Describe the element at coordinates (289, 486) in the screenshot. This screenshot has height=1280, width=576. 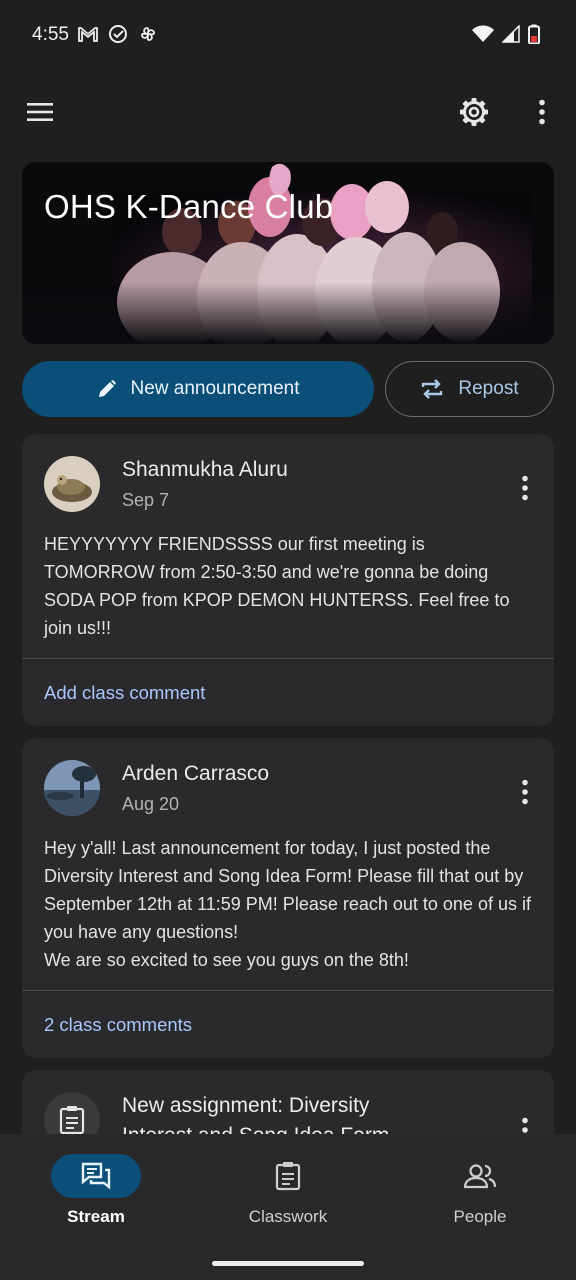
I see `post-header: Shanmukha Aluru Sep 7` at that location.